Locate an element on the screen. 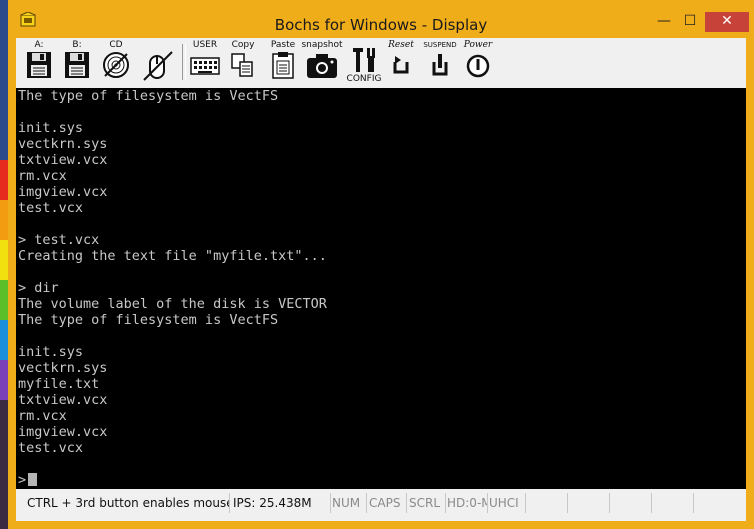  desktop-edge is located at coordinates (4, 264).